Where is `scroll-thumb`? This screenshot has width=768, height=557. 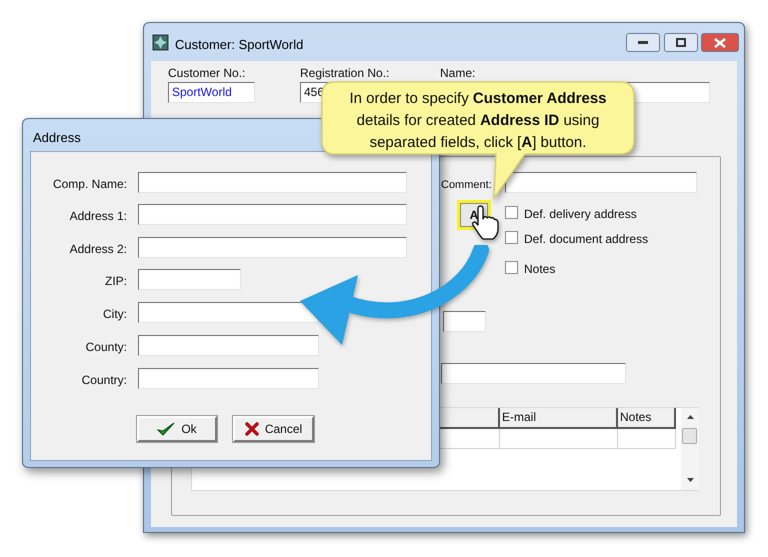 scroll-thumb is located at coordinates (689, 436).